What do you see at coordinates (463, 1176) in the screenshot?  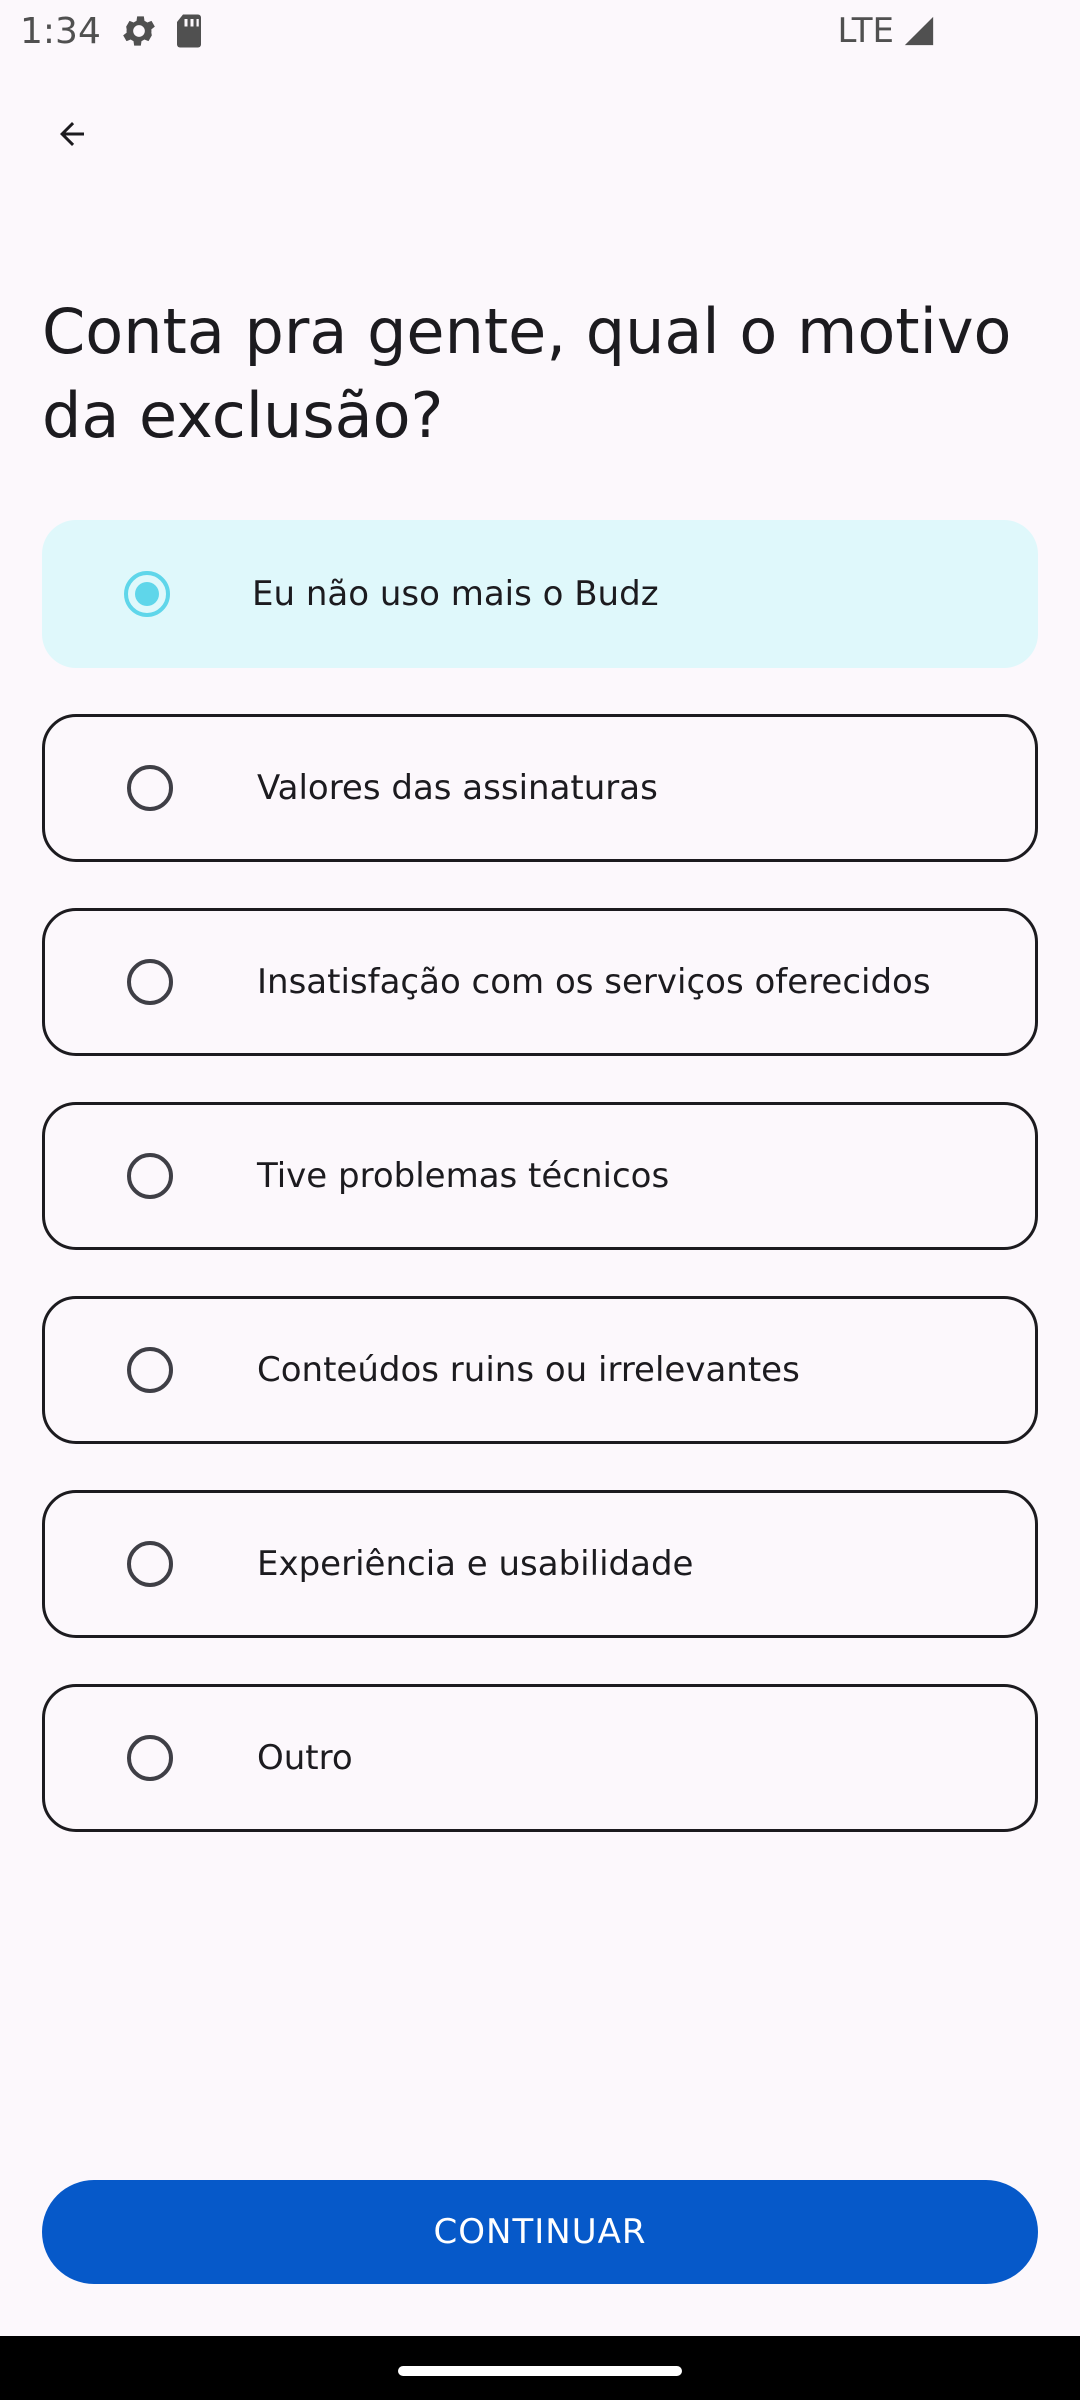 I see `option-label: Tive problemas técnicos` at bounding box center [463, 1176].